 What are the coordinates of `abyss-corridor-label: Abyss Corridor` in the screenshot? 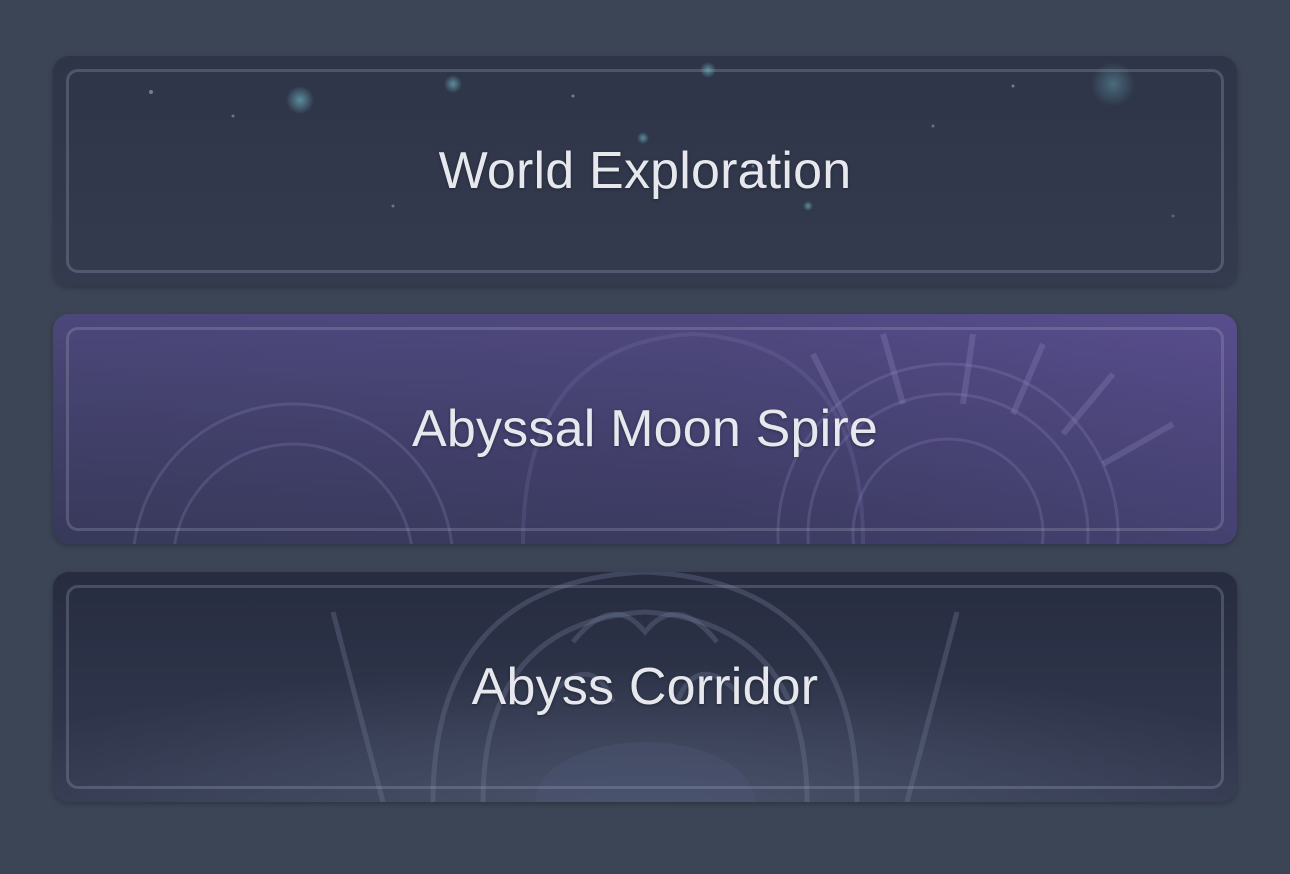 It's located at (645, 687).